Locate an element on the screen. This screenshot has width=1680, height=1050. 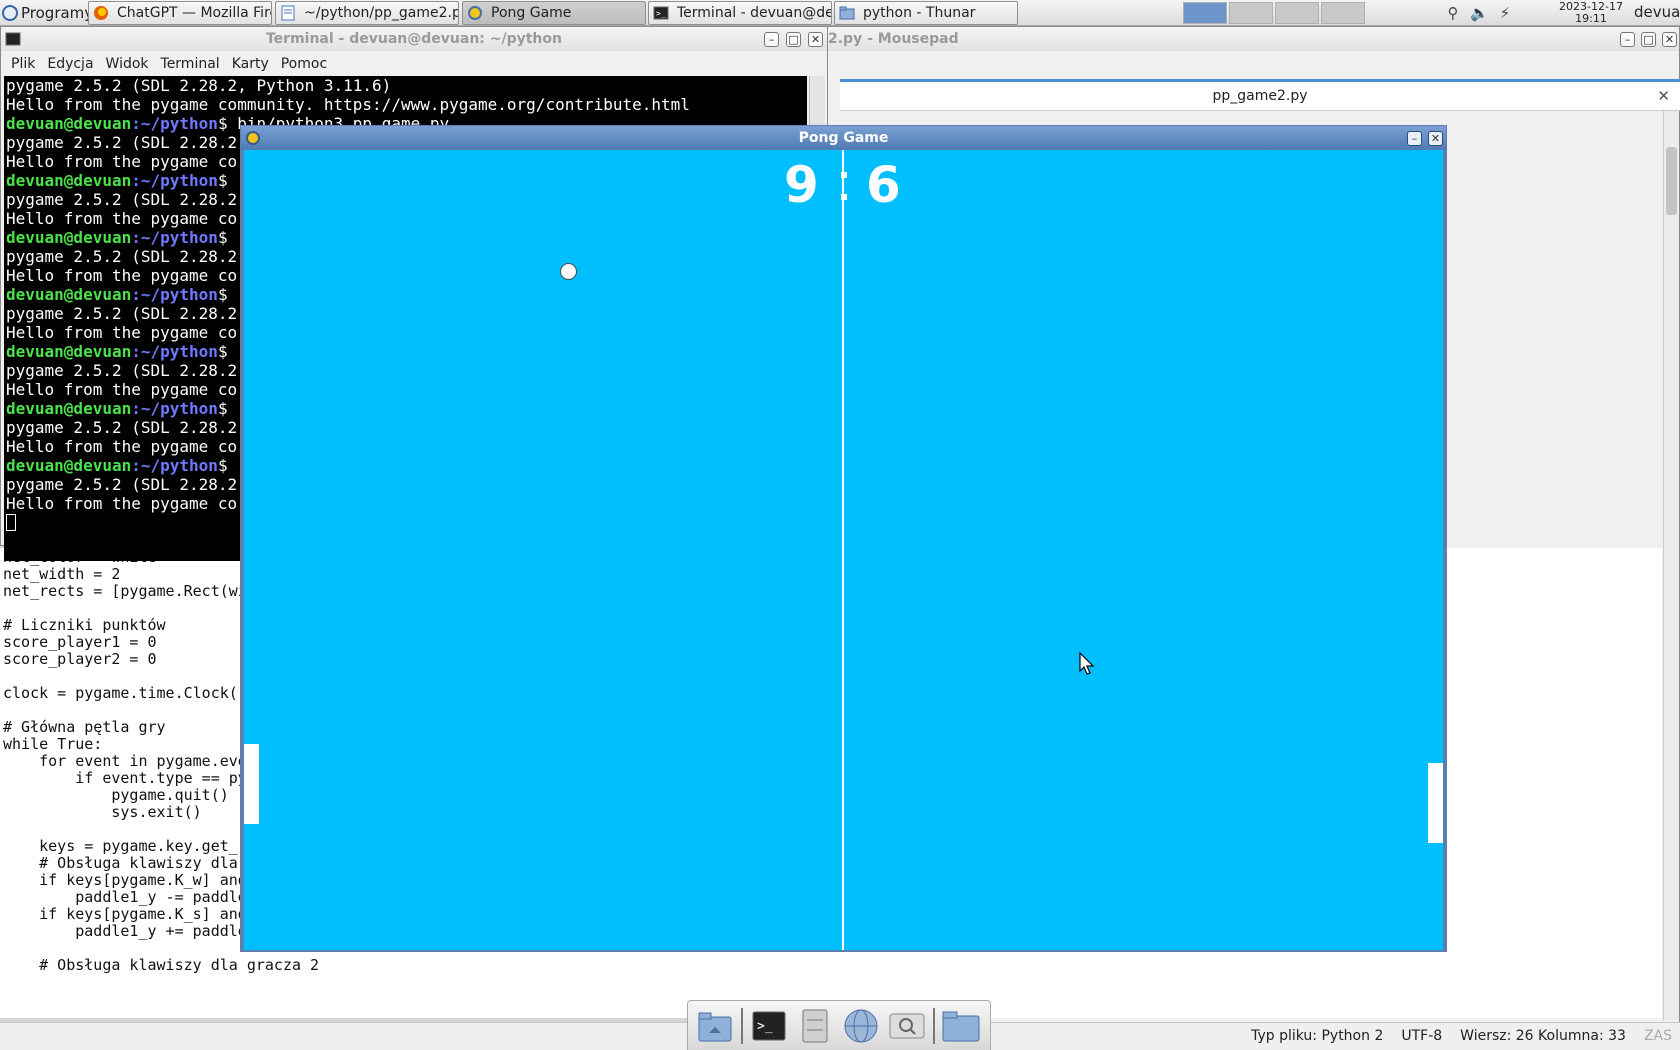
editor-tab-label: pp_game2.py is located at coordinates (1260, 96).